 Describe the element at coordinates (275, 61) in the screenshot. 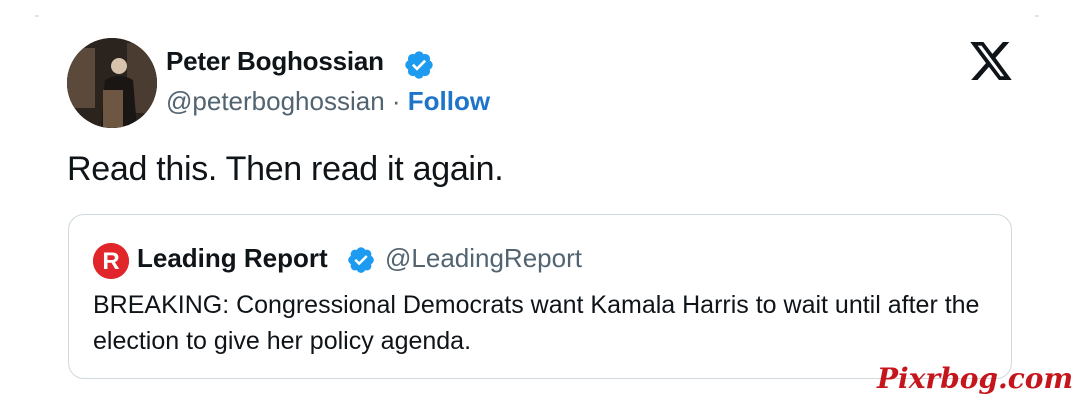

I see `author-name: Peter Boghossian` at that location.